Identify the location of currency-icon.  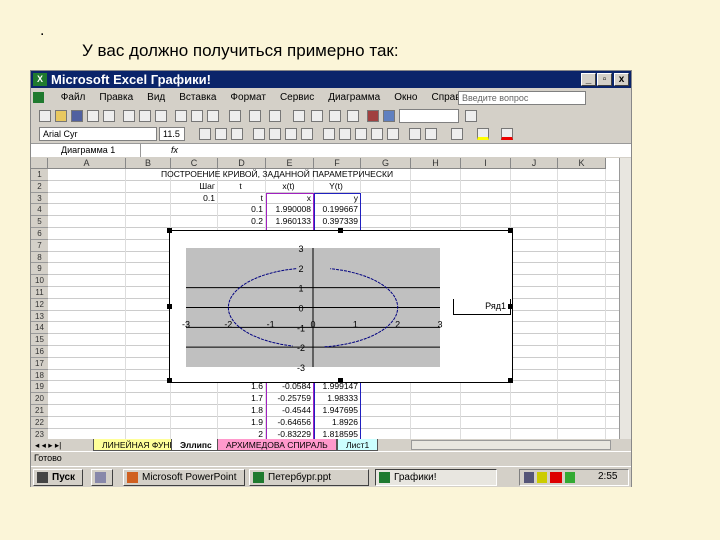
(329, 134).